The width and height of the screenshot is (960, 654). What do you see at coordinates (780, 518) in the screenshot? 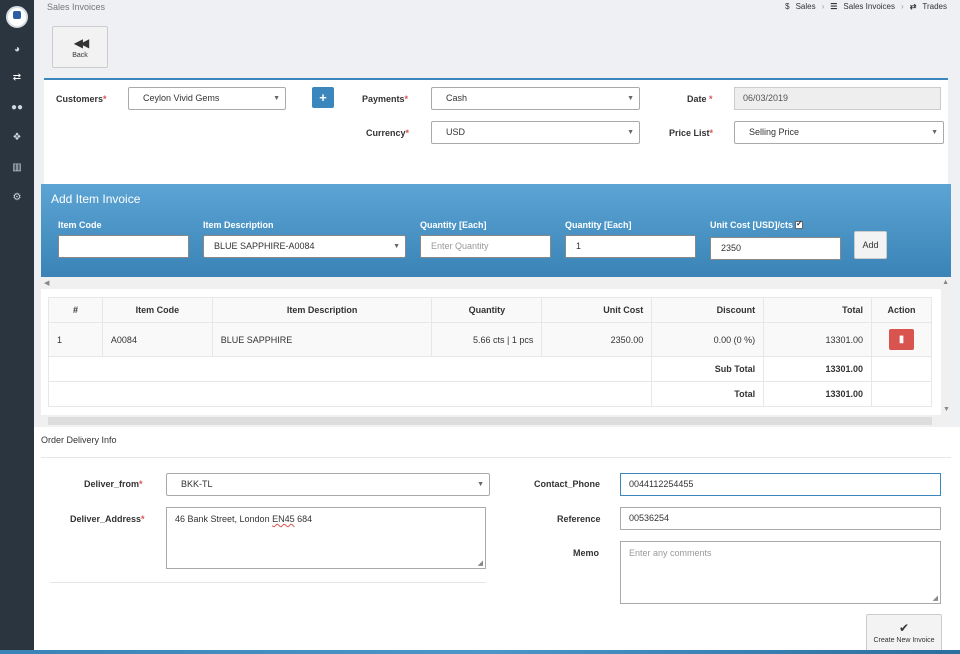
I see `reference-input: 00536254` at bounding box center [780, 518].